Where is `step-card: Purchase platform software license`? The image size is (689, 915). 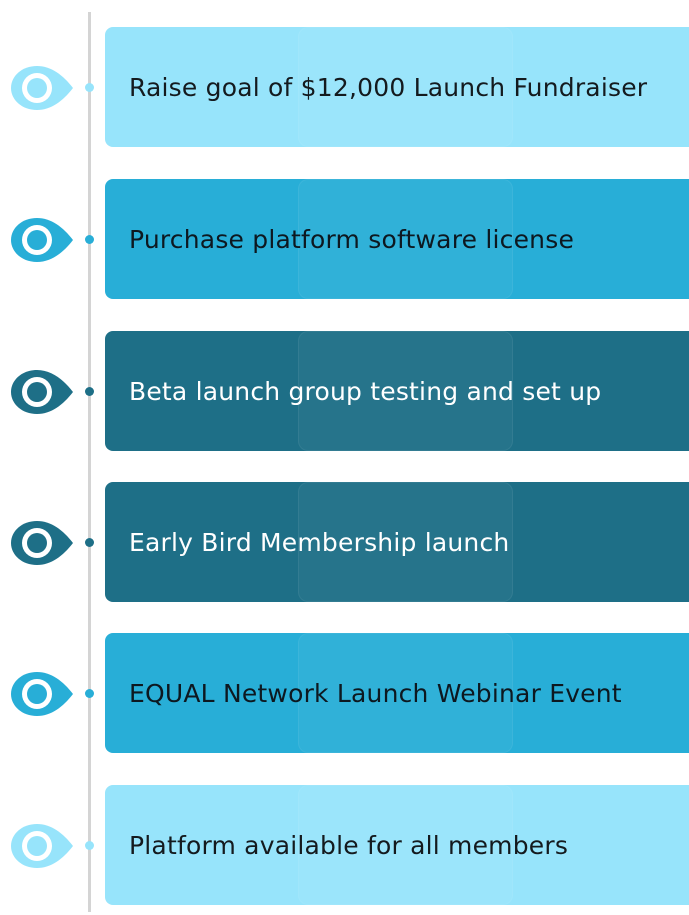 step-card: Purchase platform software license is located at coordinates (397, 239).